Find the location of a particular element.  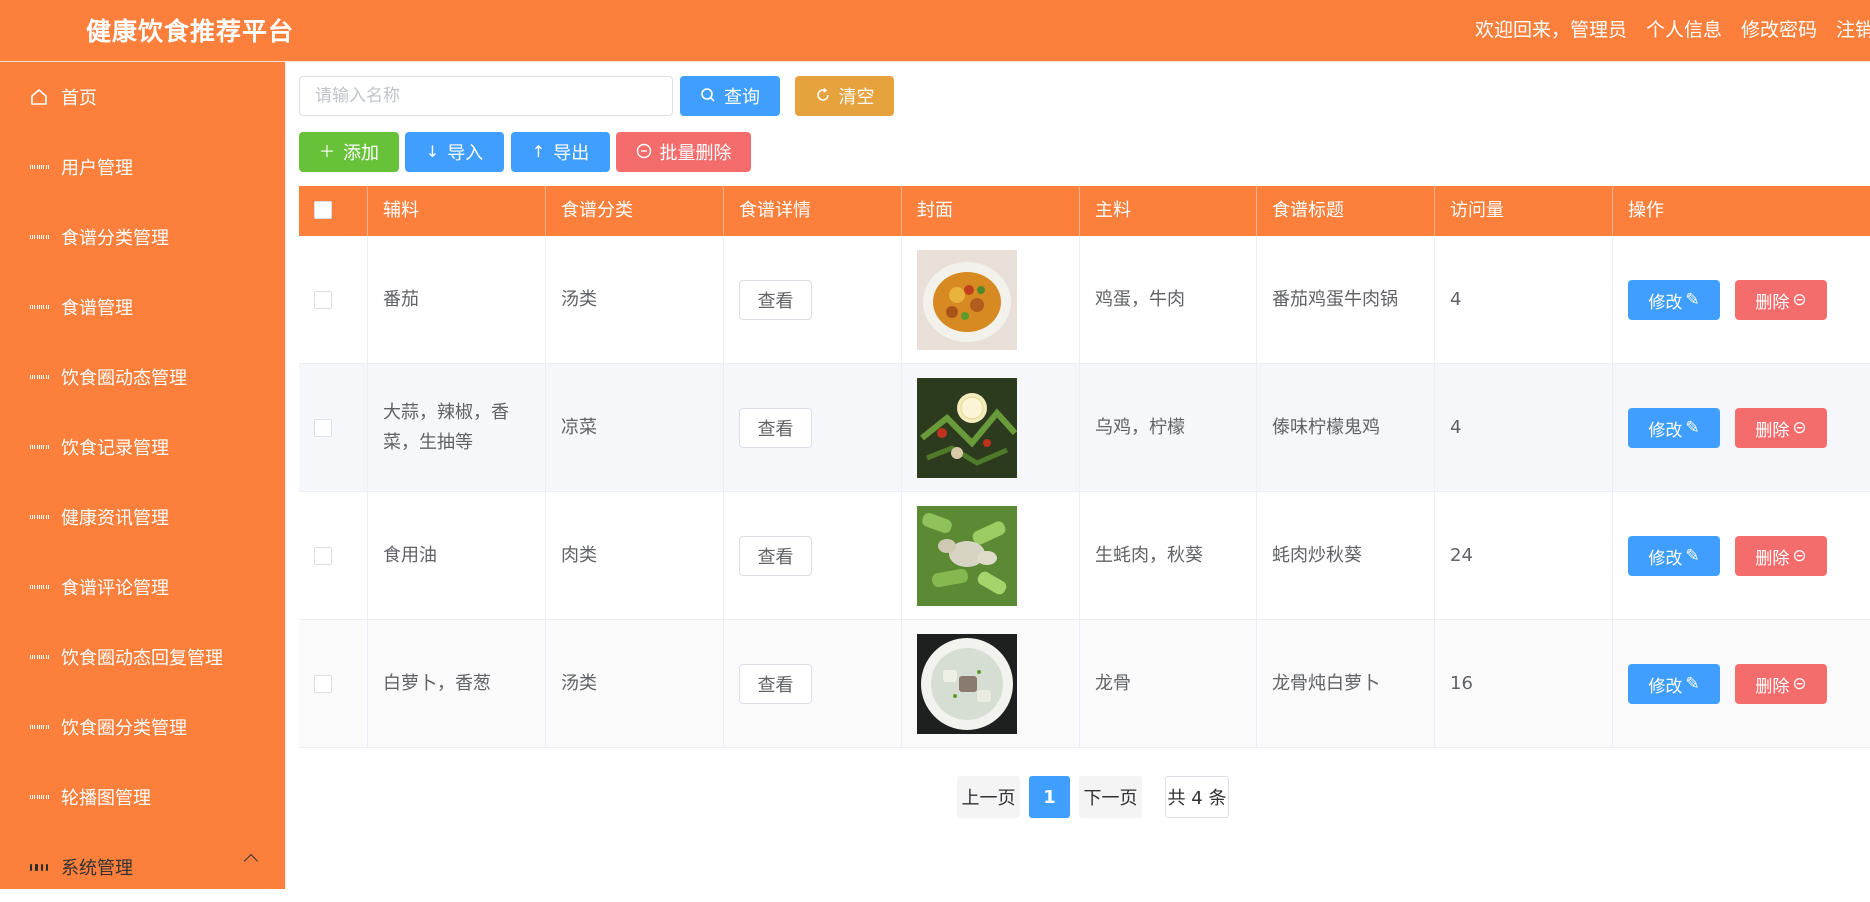

sidebar-item-label: 食谱管理 is located at coordinates (97, 308).